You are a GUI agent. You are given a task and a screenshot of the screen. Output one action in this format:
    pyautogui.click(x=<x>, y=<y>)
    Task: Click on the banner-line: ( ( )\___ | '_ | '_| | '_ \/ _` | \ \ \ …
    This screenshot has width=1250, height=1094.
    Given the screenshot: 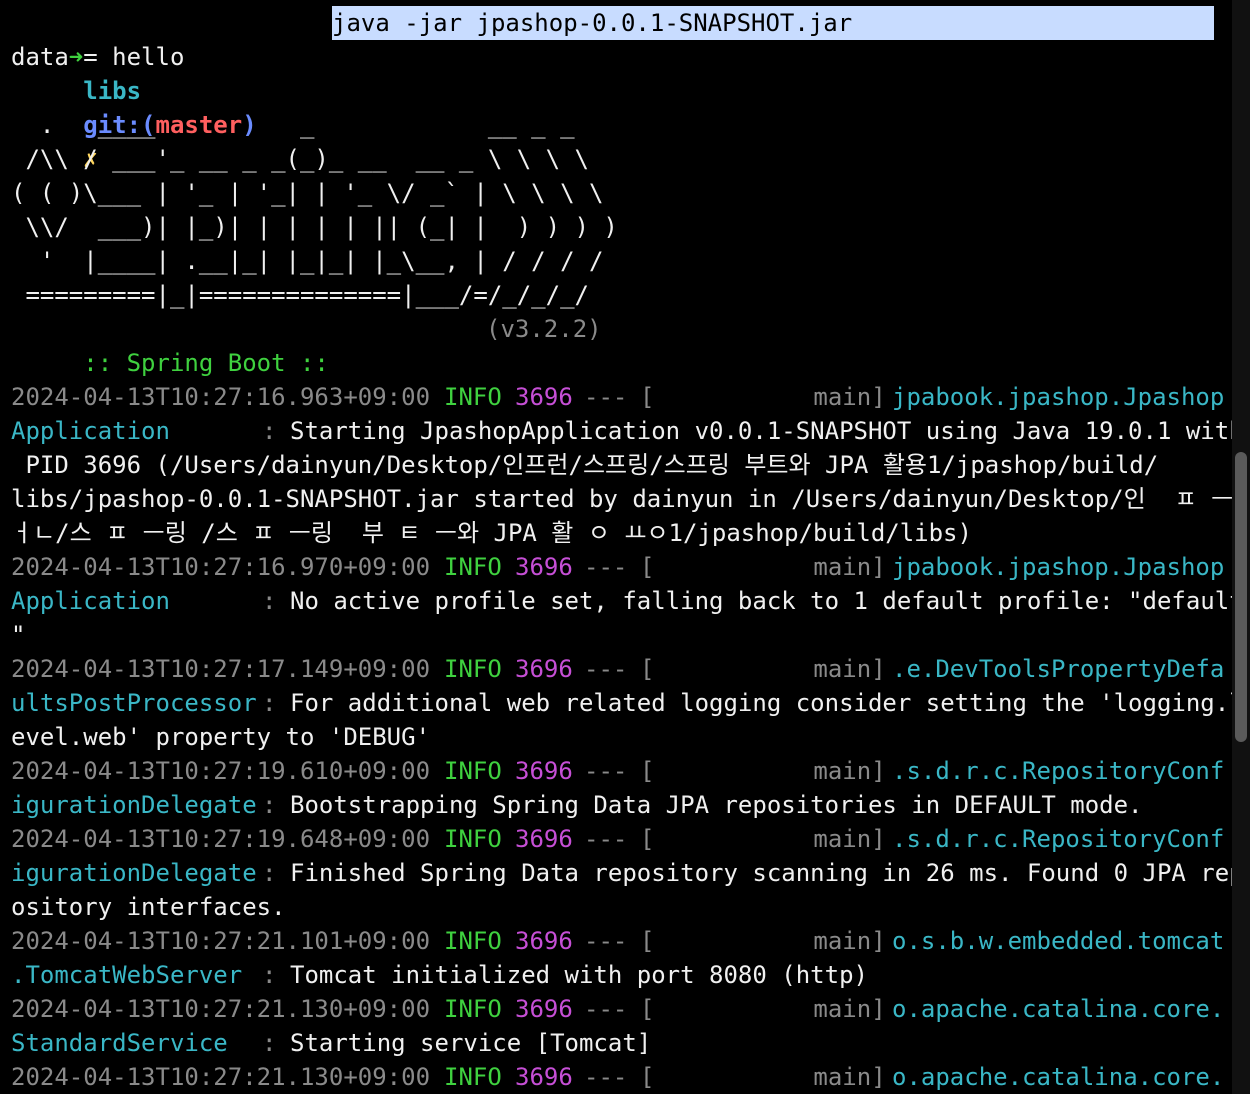 What is the action you would take?
    pyautogui.click(x=307, y=193)
    